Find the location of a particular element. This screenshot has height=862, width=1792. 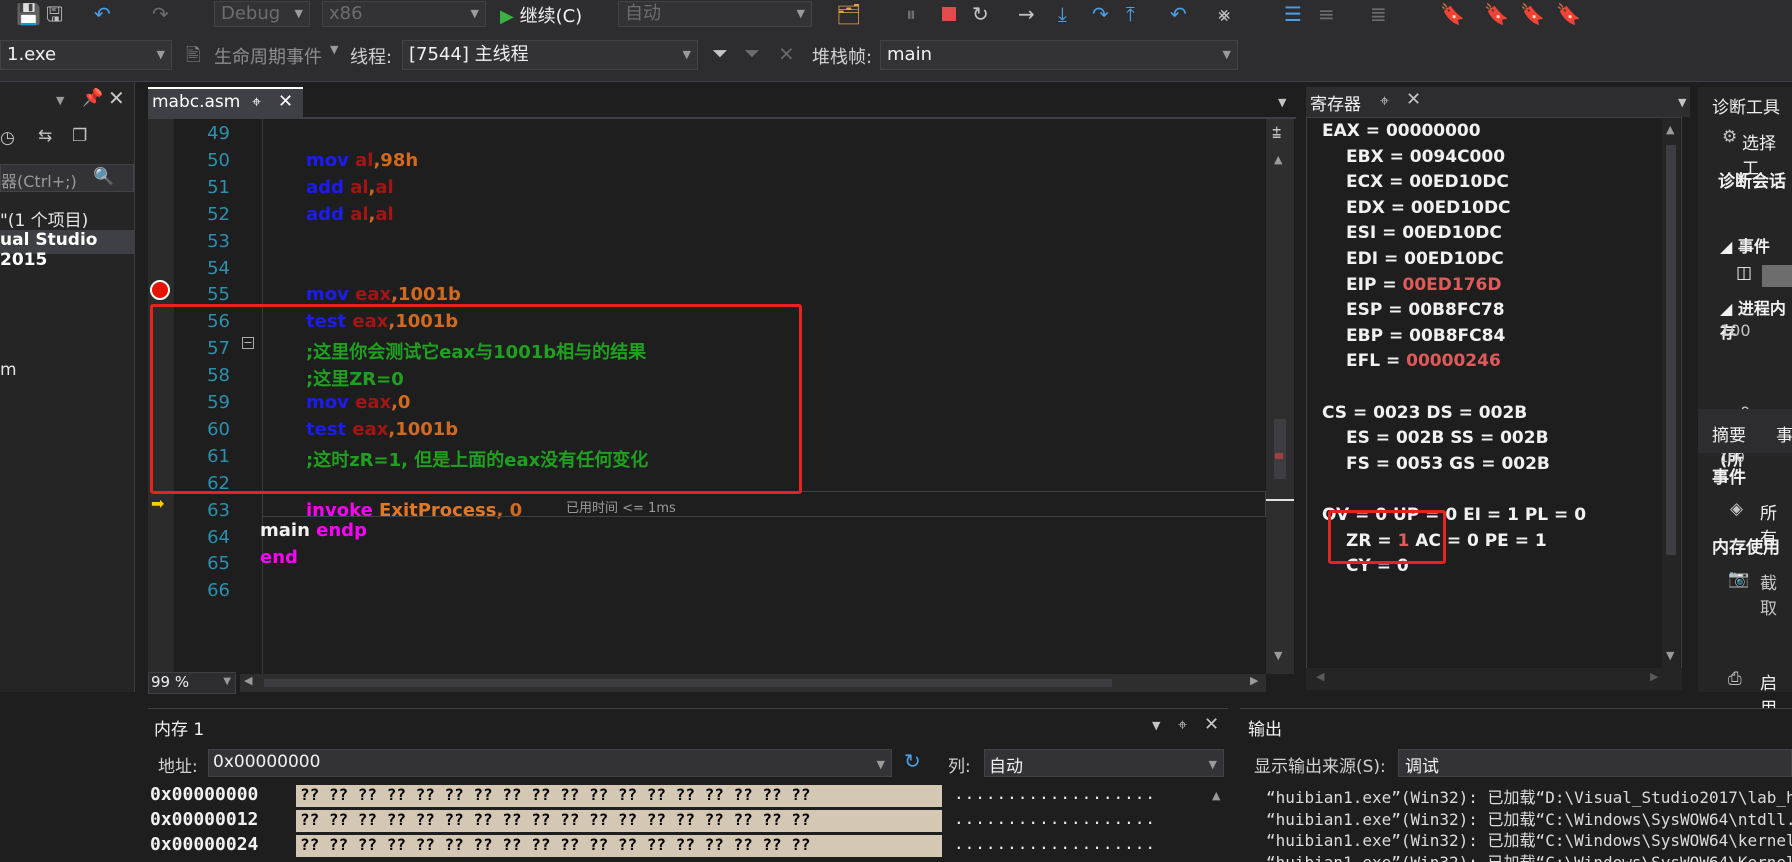

config-dropdown: Debug ▼ is located at coordinates (262, 14).